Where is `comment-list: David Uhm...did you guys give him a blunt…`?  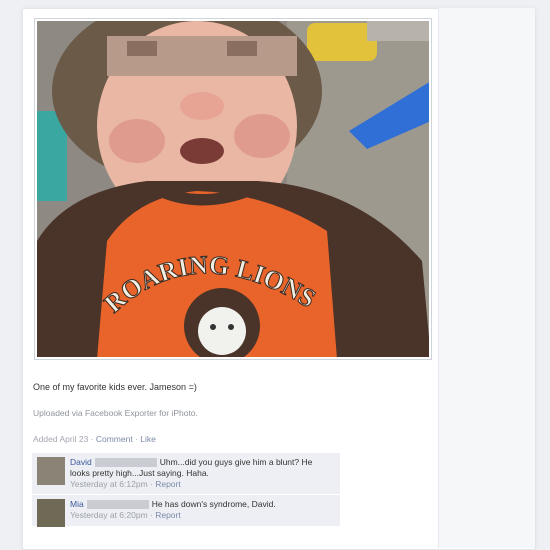
comment-list: David Uhm...did you guys give him a blunt… is located at coordinates (186, 490).